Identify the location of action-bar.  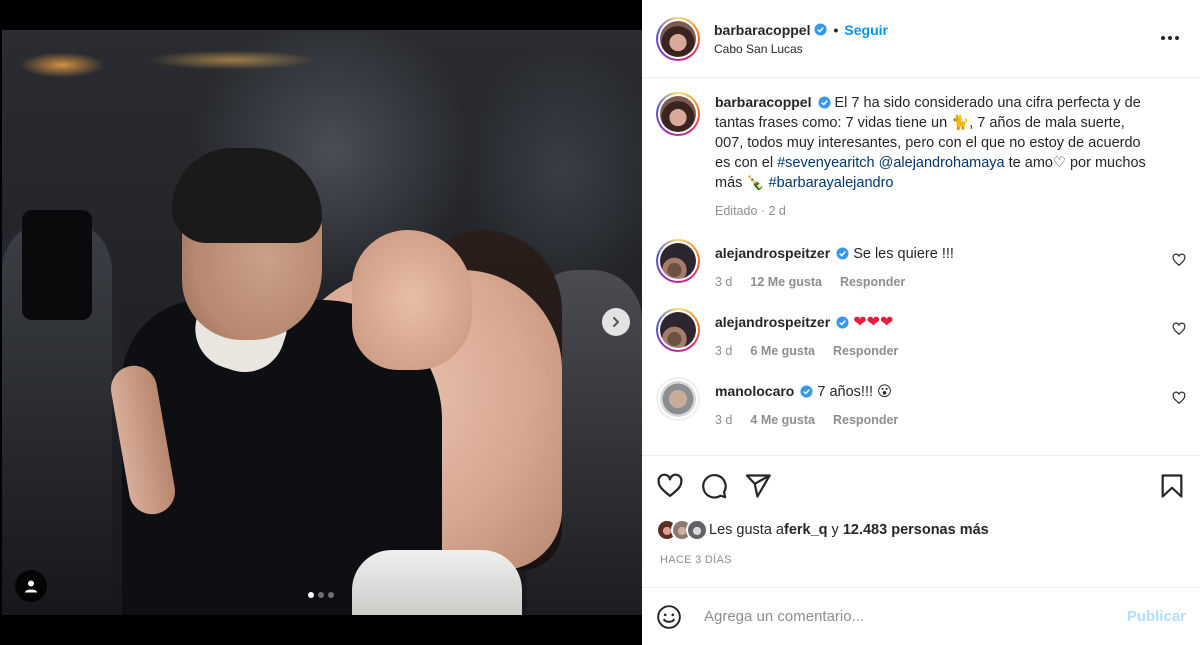
(921, 486).